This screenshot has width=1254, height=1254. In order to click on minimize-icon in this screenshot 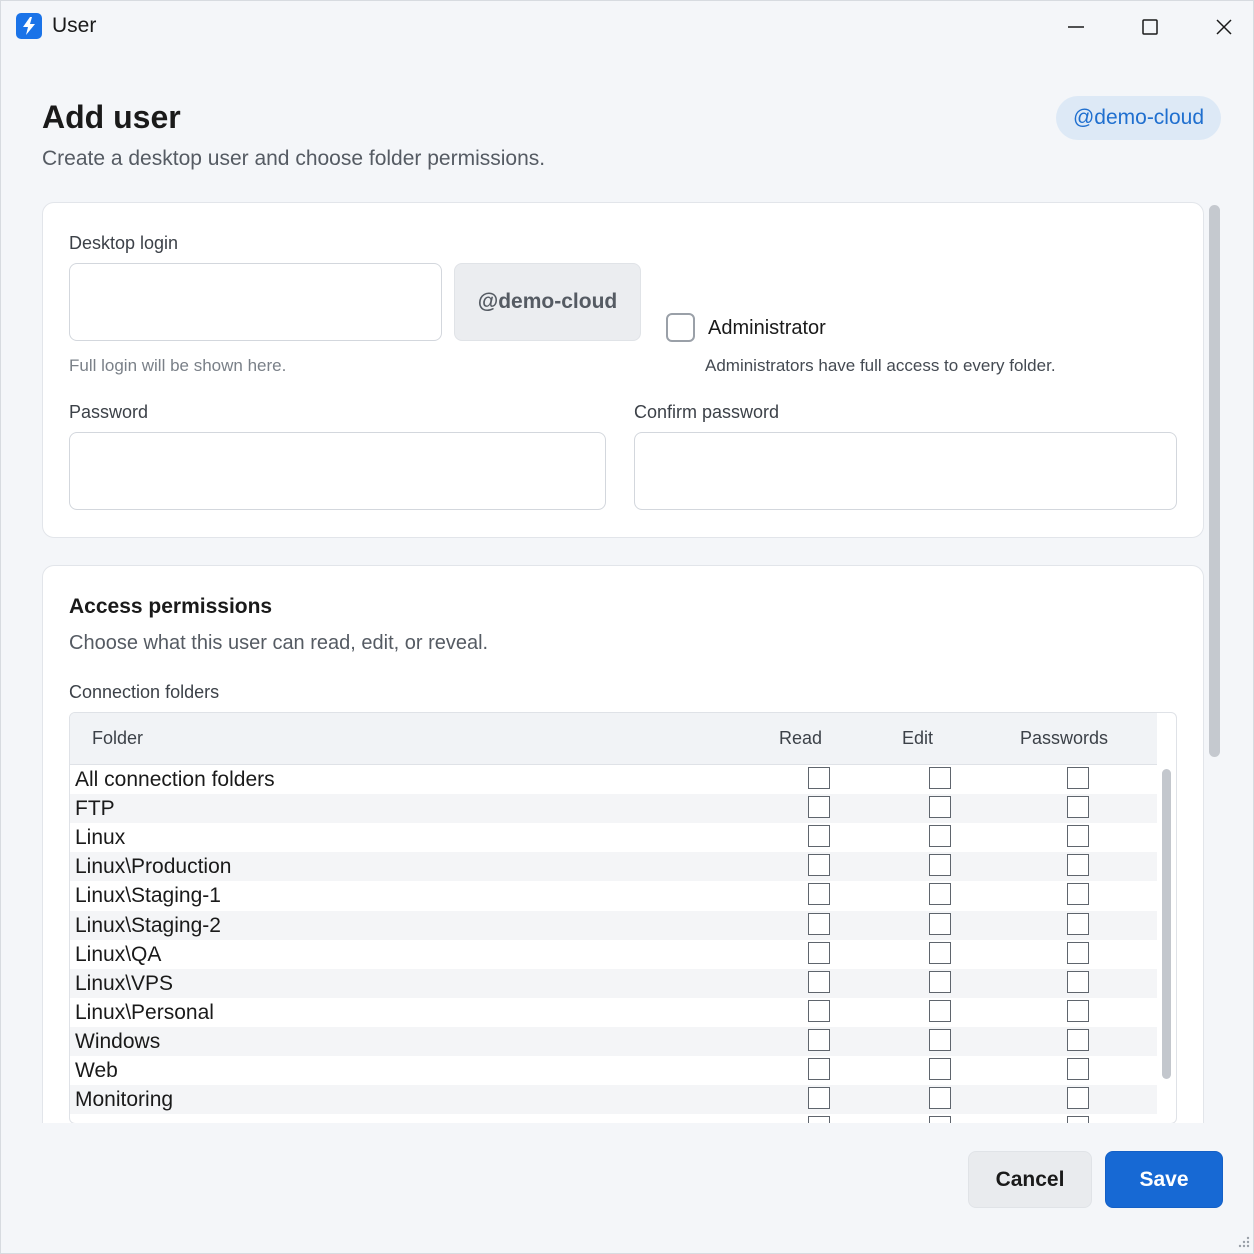, I will do `click(1076, 27)`.